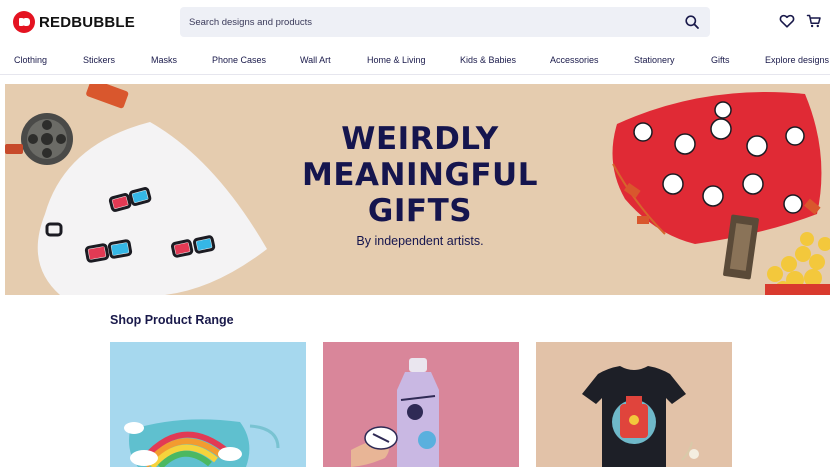 Image resolution: width=830 pixels, height=467 pixels. What do you see at coordinates (30, 60) in the screenshot?
I see `nav-item-clothing: Clothing` at bounding box center [30, 60].